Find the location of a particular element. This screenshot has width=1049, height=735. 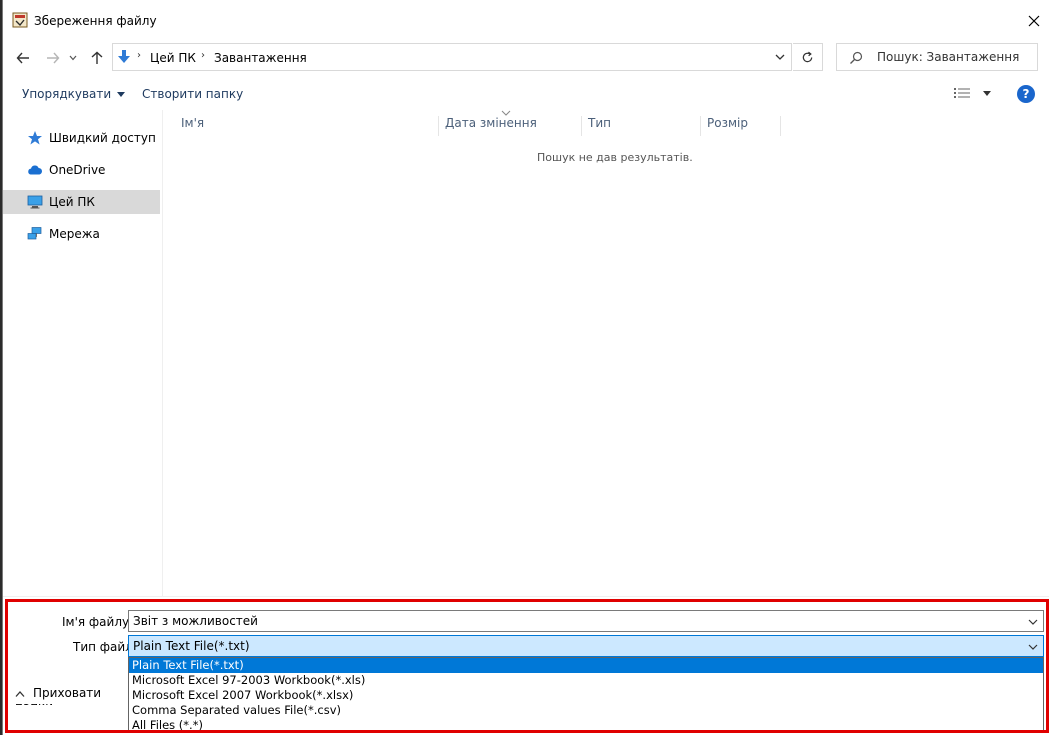

nav-label: Мережа is located at coordinates (74, 234).